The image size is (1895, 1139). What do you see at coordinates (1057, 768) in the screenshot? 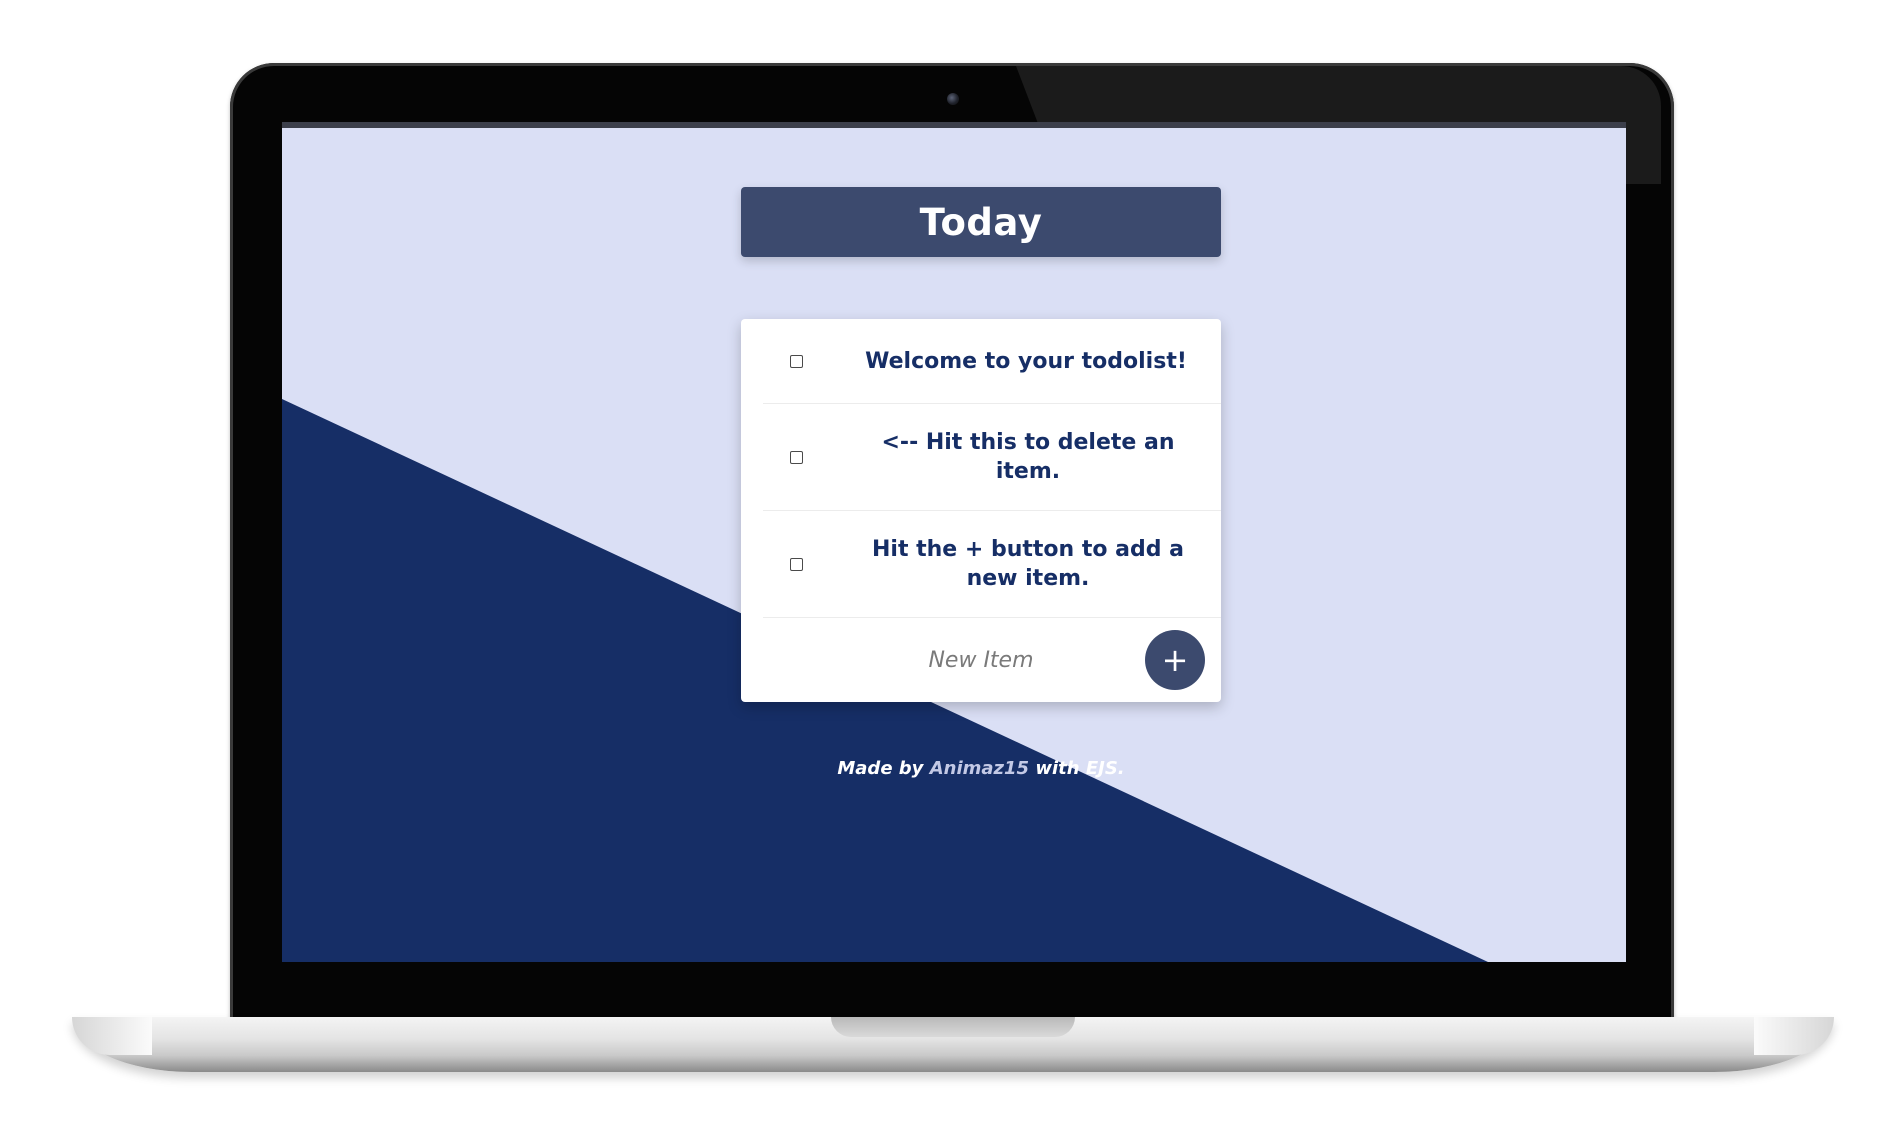
I see `footer-middle: with` at bounding box center [1057, 768].